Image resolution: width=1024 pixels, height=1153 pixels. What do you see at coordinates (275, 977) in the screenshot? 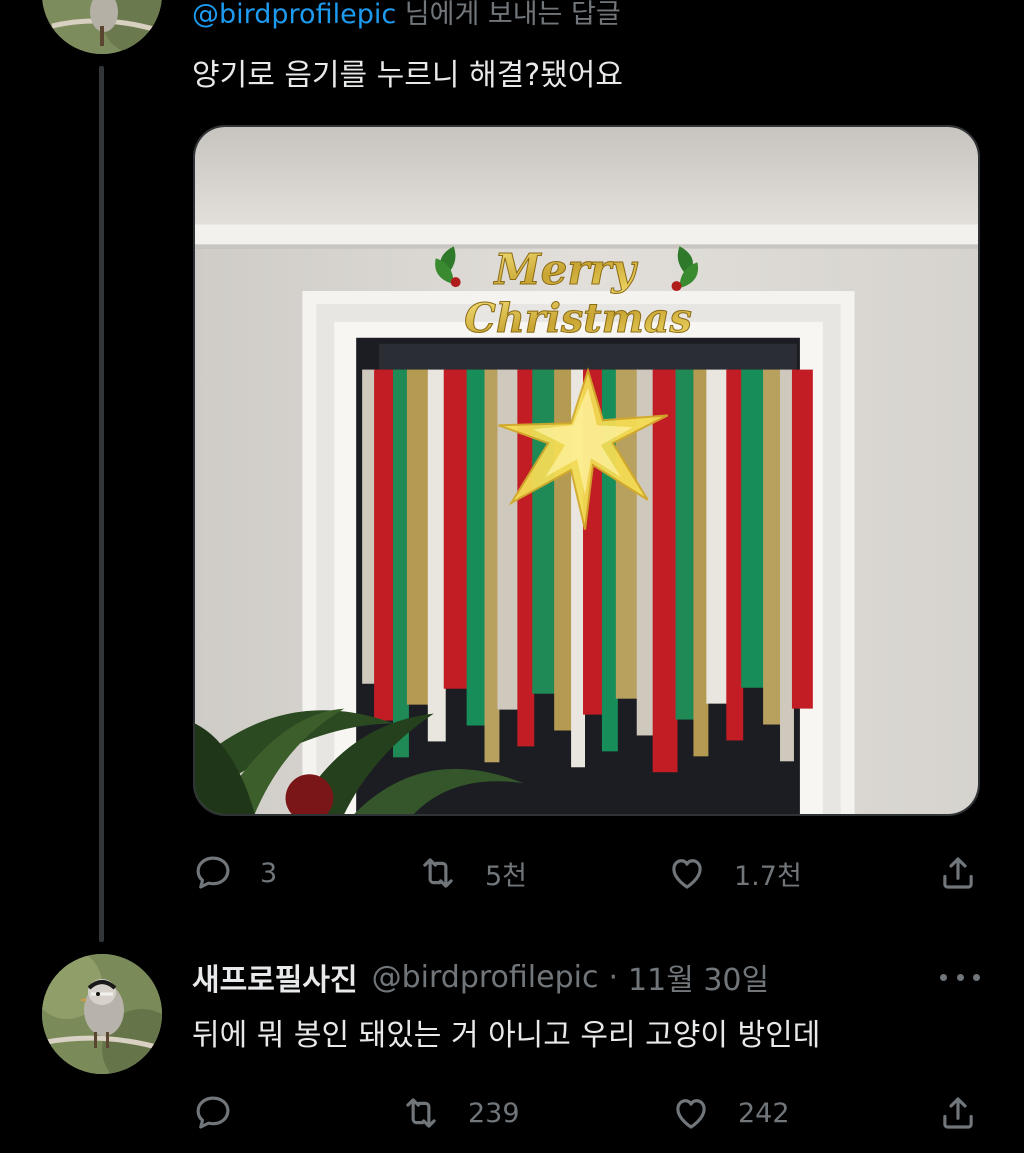
I see `display-name: 새프로필사진` at bounding box center [275, 977].